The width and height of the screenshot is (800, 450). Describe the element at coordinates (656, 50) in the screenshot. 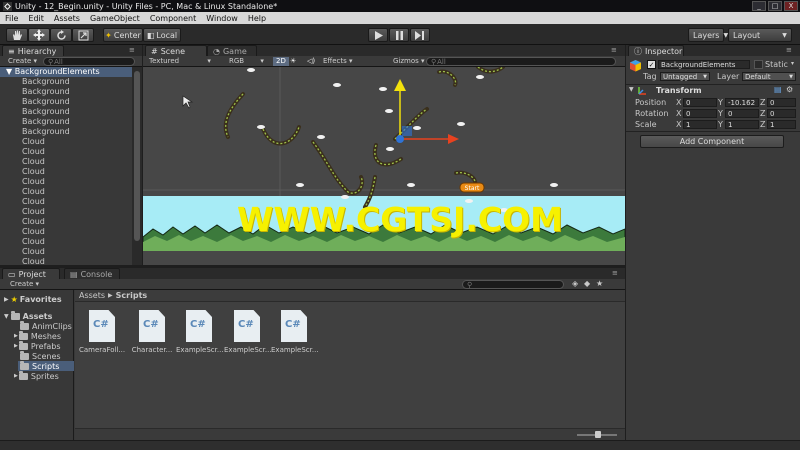

I see `tab-inspector: ⓘ Inspector` at that location.